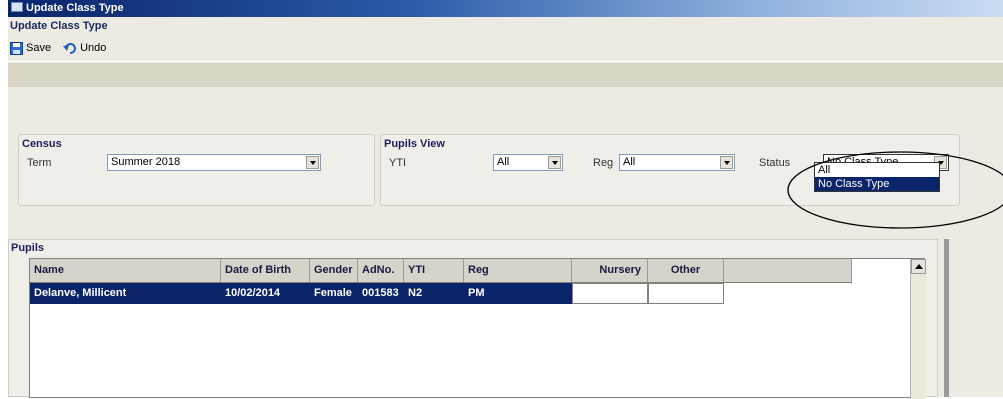 The height and width of the screenshot is (399, 1003). I want to click on census-group: Census Term Summer 2018, so click(196, 170).